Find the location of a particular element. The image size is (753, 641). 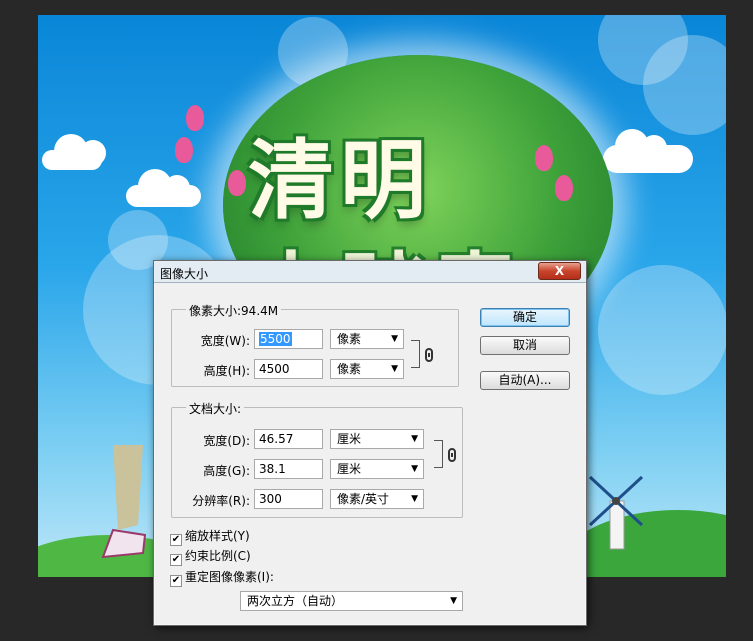

document-size-title: 文档大小: is located at coordinates (215, 408).